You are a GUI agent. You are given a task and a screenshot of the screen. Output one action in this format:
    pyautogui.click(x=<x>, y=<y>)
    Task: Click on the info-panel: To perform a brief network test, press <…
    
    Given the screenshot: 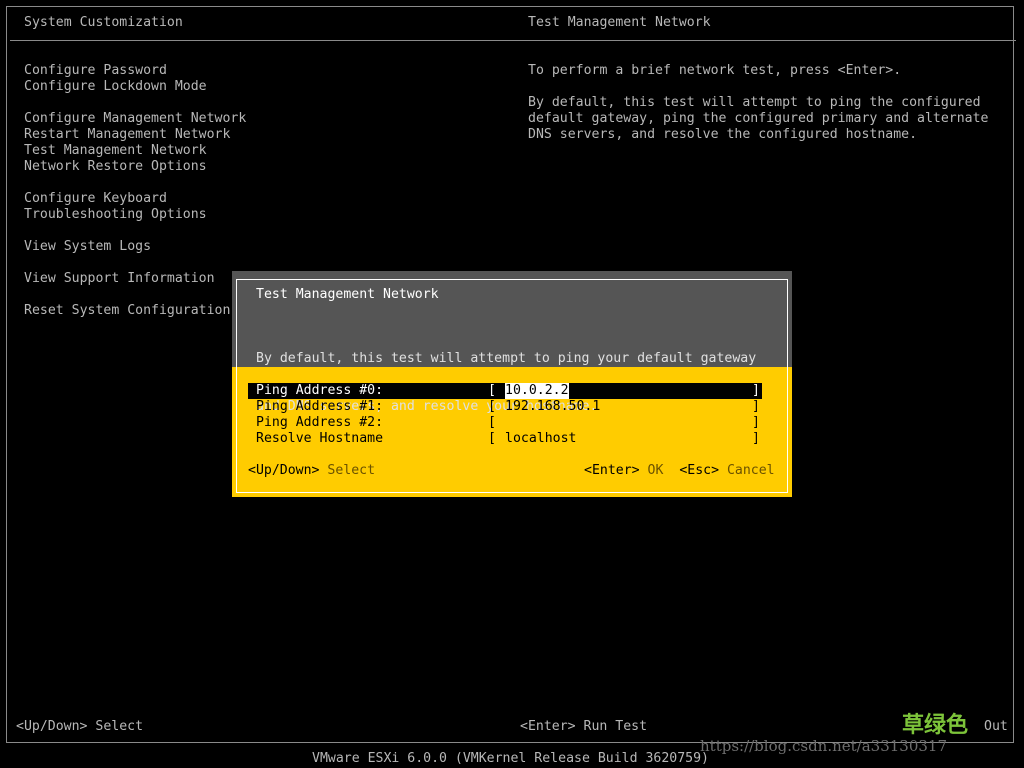 What is the action you would take?
    pyautogui.click(x=768, y=103)
    